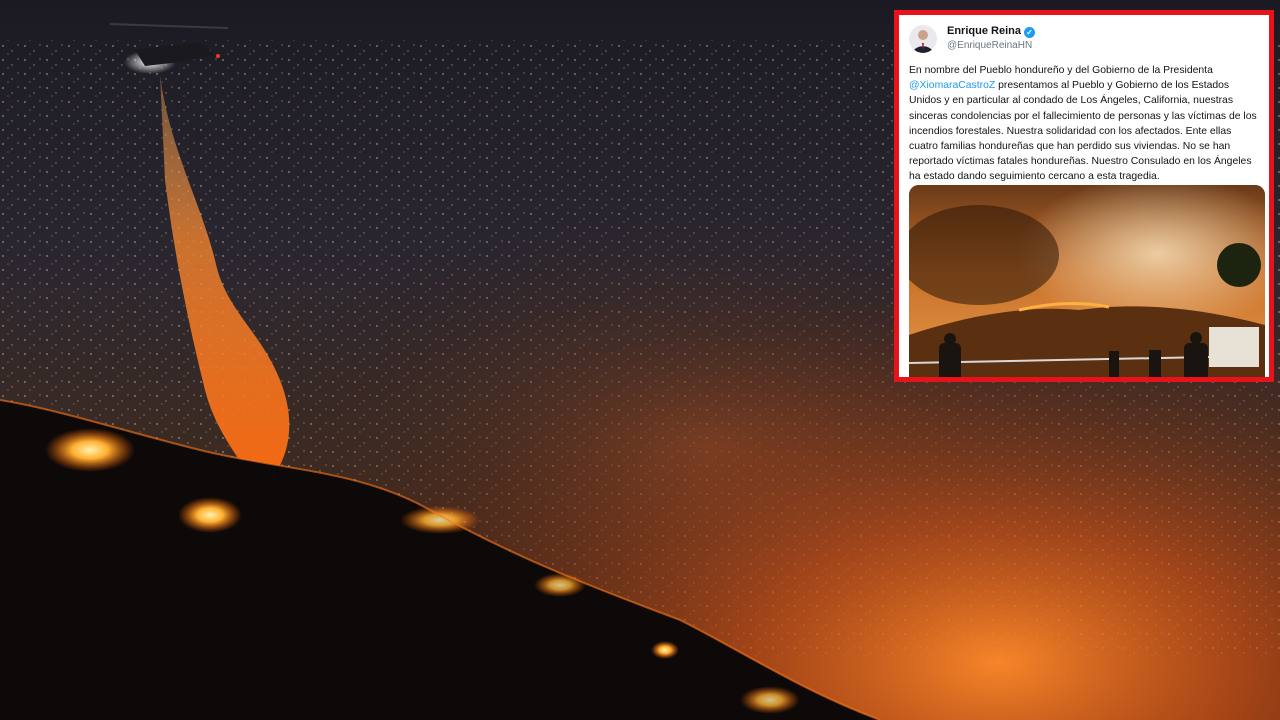 The height and width of the screenshot is (720, 1280). I want to click on mention-link: @XiomaraCastroZ, so click(952, 85).